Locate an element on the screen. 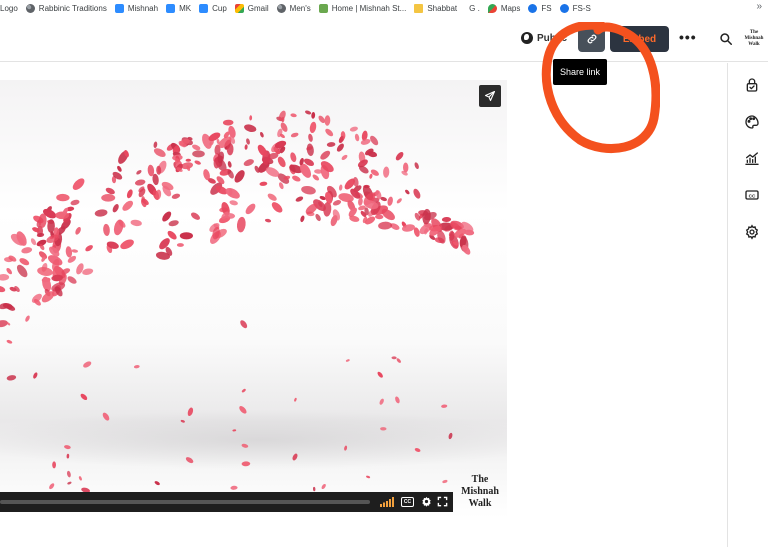  bookmark-label: FS is located at coordinates (546, 8).